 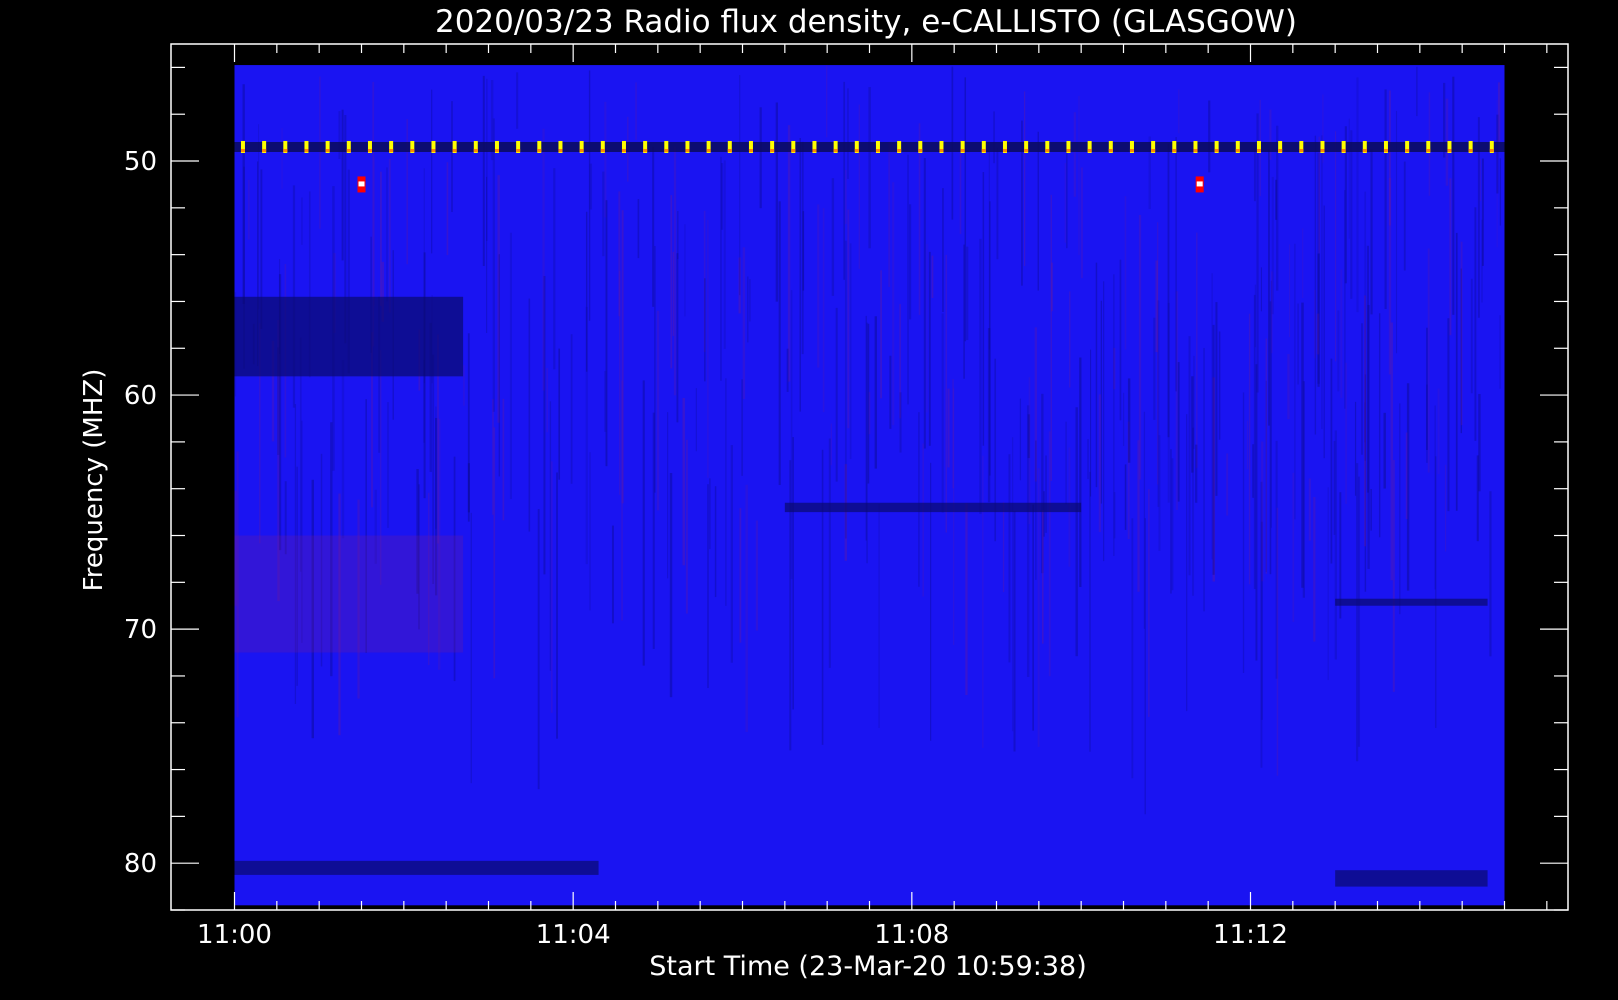 I want to click on hot-spot-core, so click(x=361, y=184).